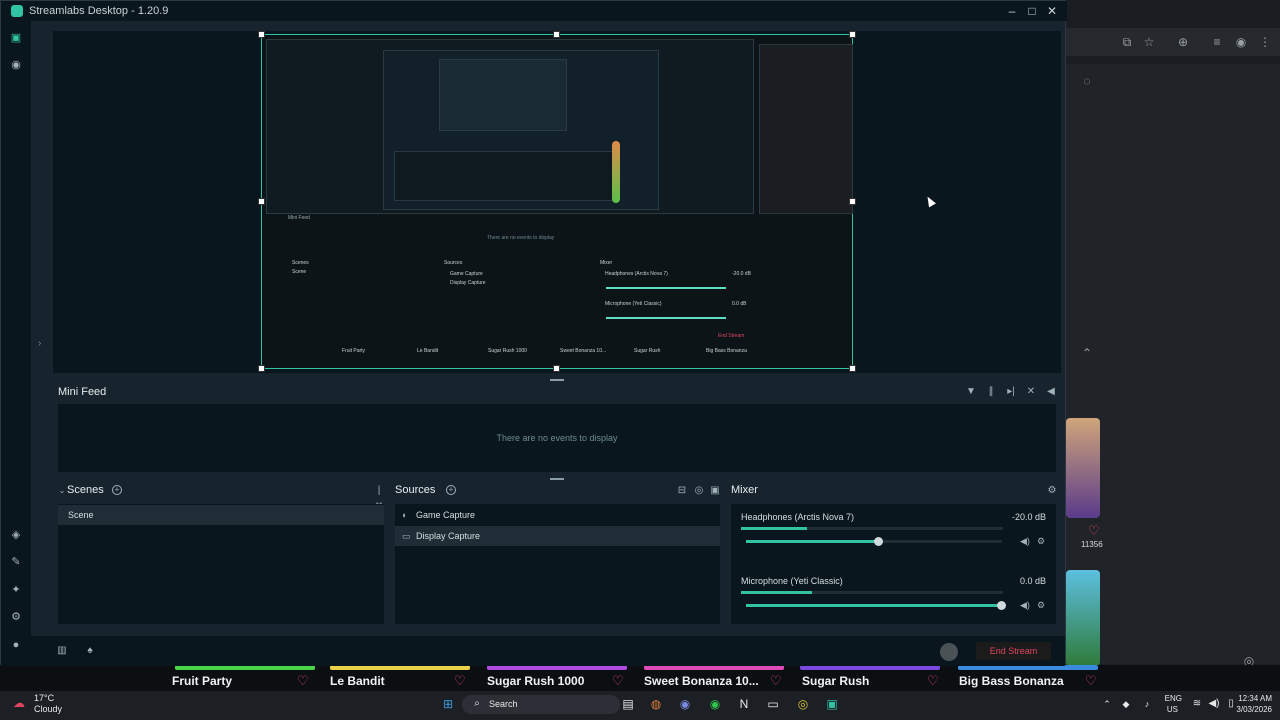  I want to click on game-title: Fruit Party, so click(202, 681).